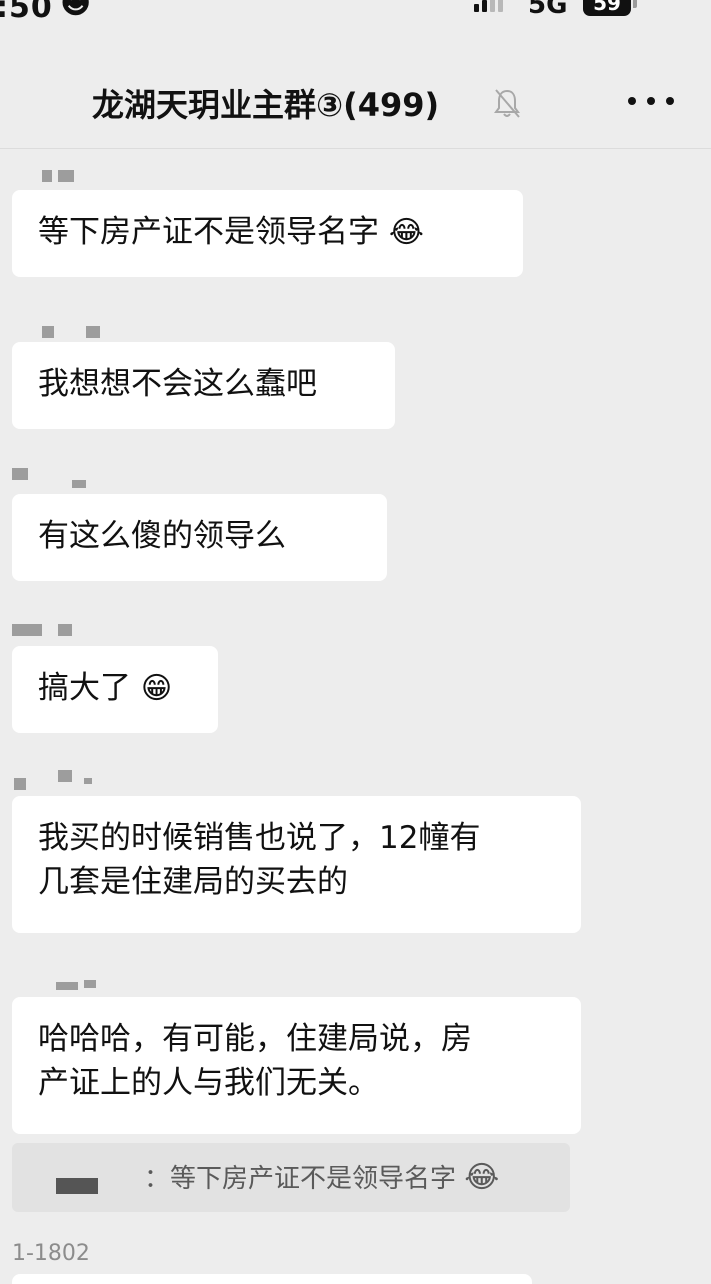  What do you see at coordinates (635, 4) in the screenshot?
I see `battery-tip` at bounding box center [635, 4].